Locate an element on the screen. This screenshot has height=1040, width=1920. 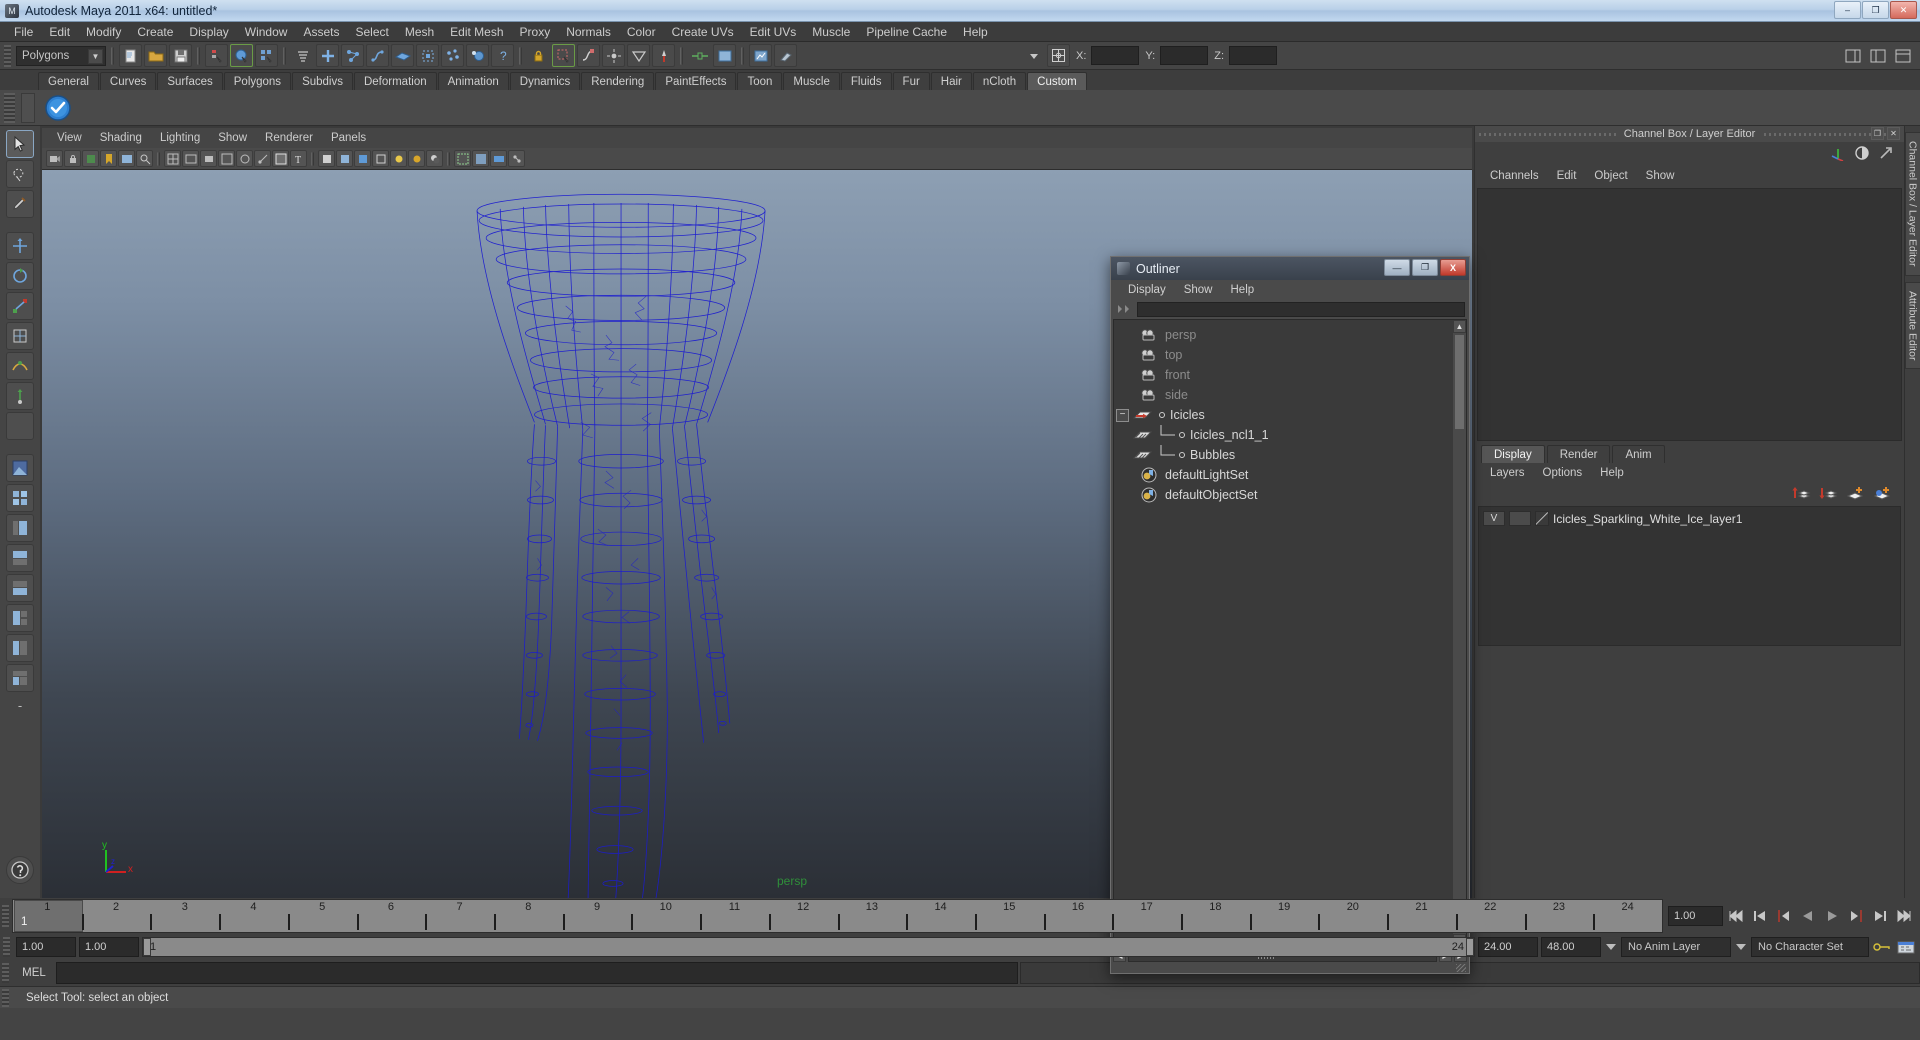
new-scene-button is located at coordinates (130, 55).